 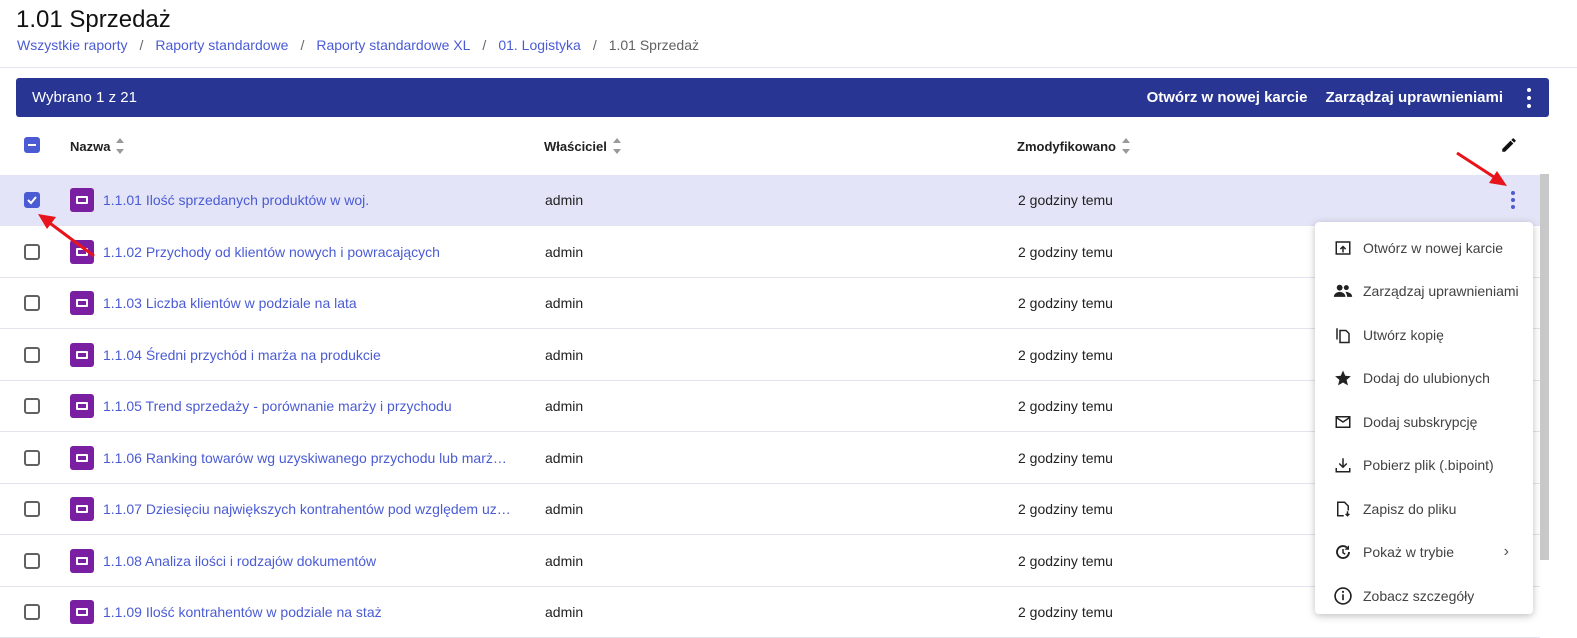 I want to click on menu-item: Pobierz plik (.bipoint), so click(x=1424, y=466).